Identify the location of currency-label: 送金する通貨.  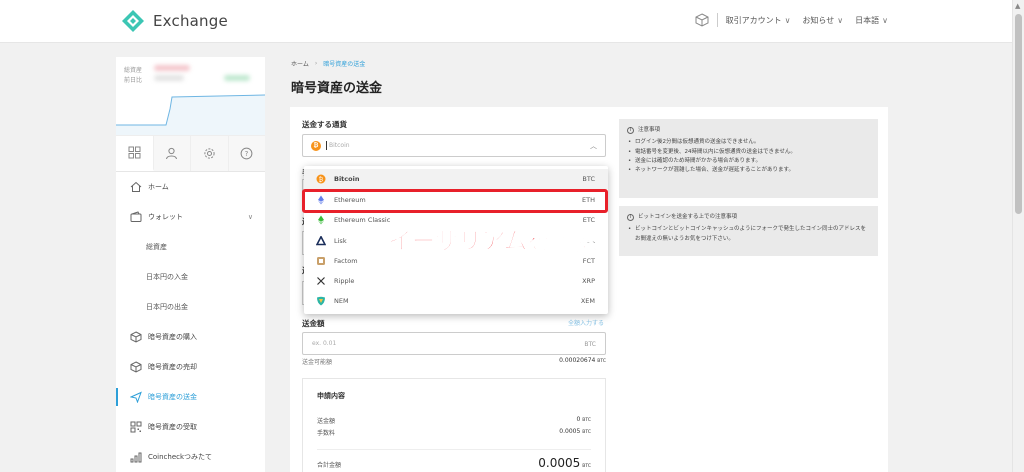
(324, 124).